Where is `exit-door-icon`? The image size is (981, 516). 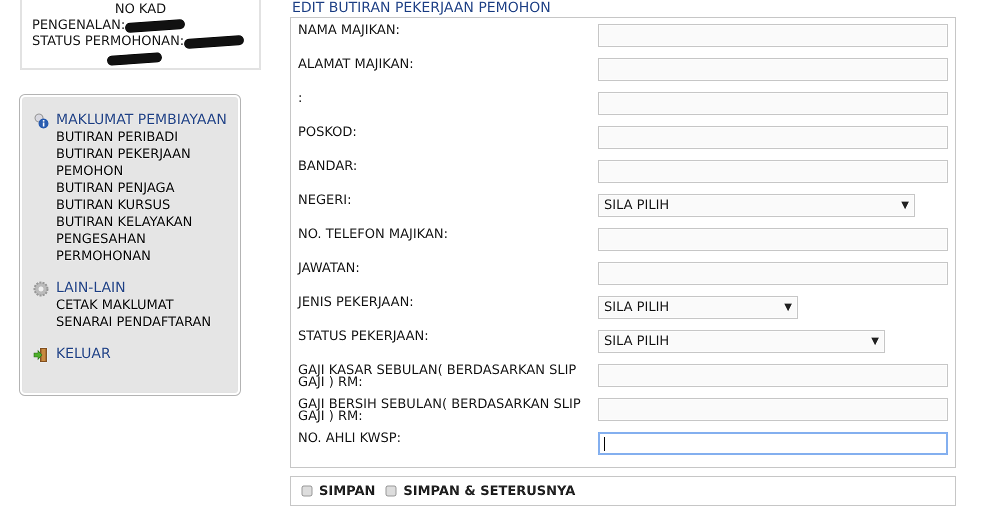
exit-door-icon is located at coordinates (41, 354).